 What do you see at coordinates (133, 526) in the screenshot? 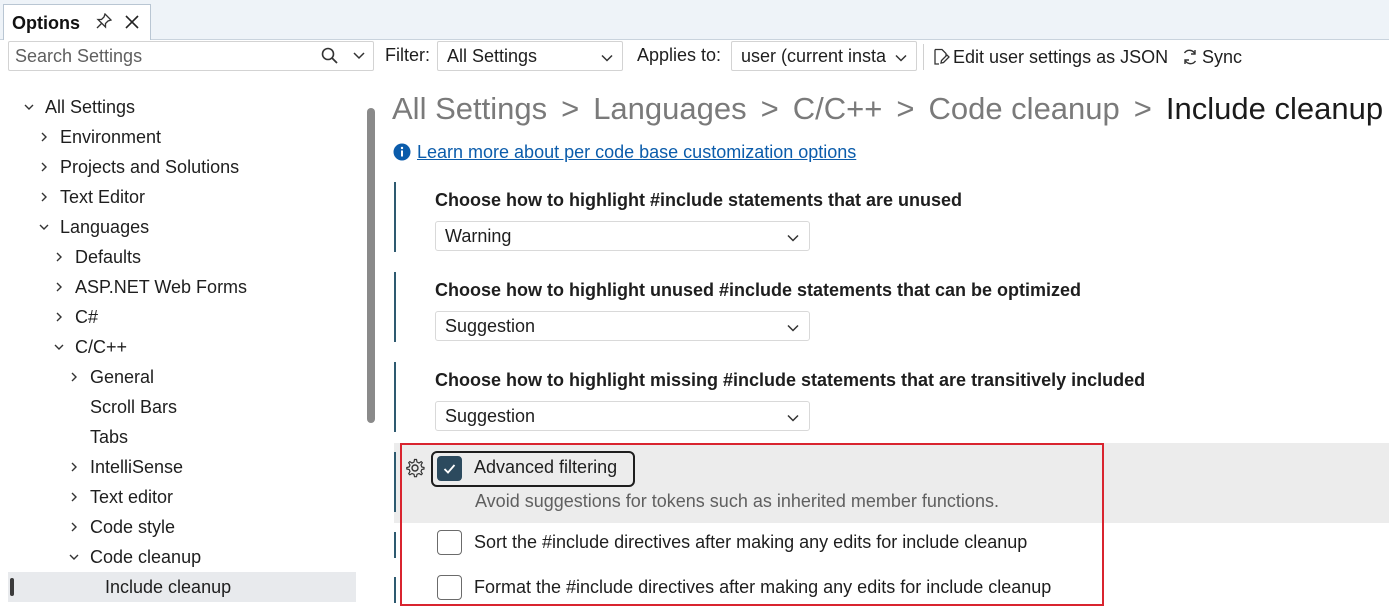
I see `tree-item-label: Code style` at bounding box center [133, 526].